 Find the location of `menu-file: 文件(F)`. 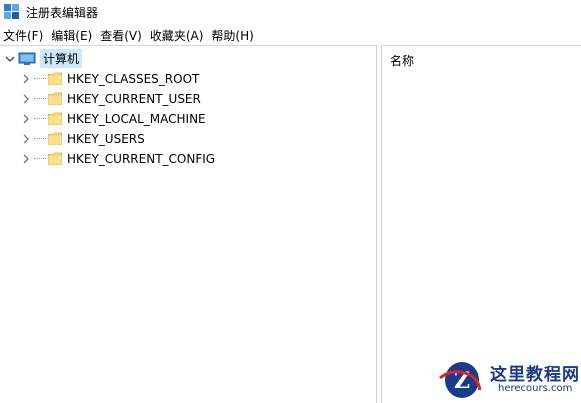

menu-file: 文件(F) is located at coordinates (23, 35).